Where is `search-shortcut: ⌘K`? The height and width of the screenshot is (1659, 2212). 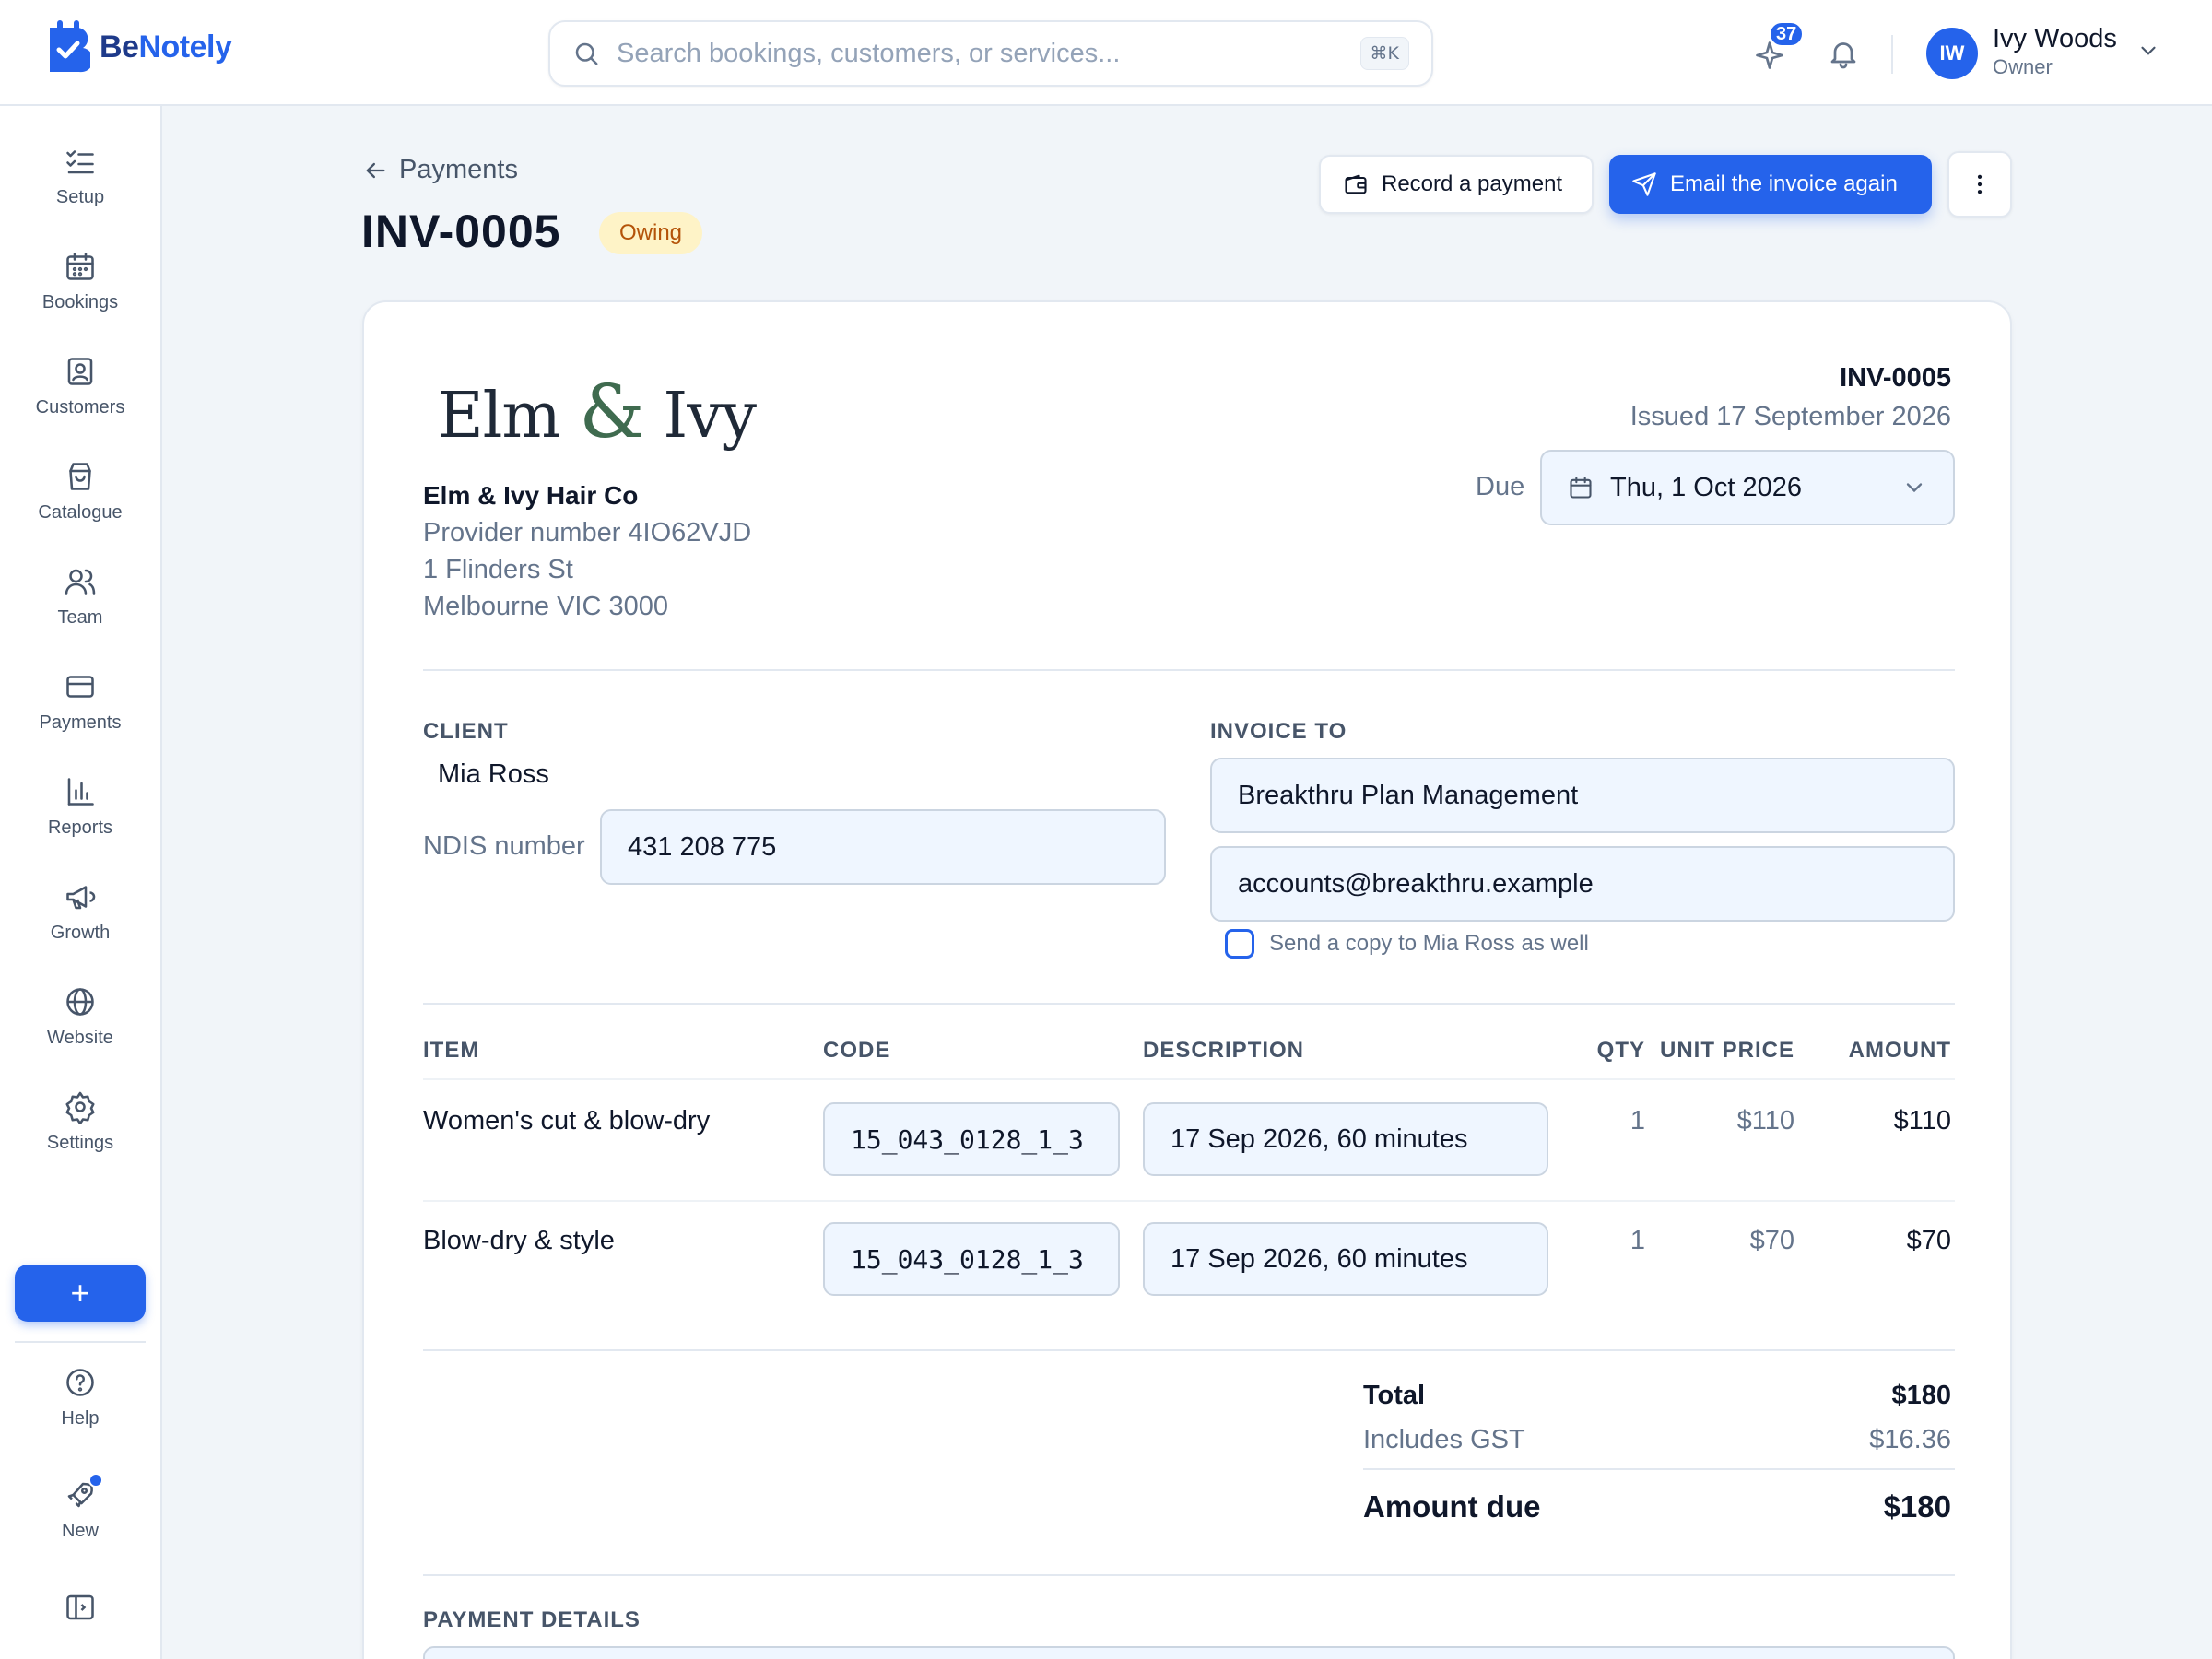
search-shortcut: ⌘K is located at coordinates (1384, 53).